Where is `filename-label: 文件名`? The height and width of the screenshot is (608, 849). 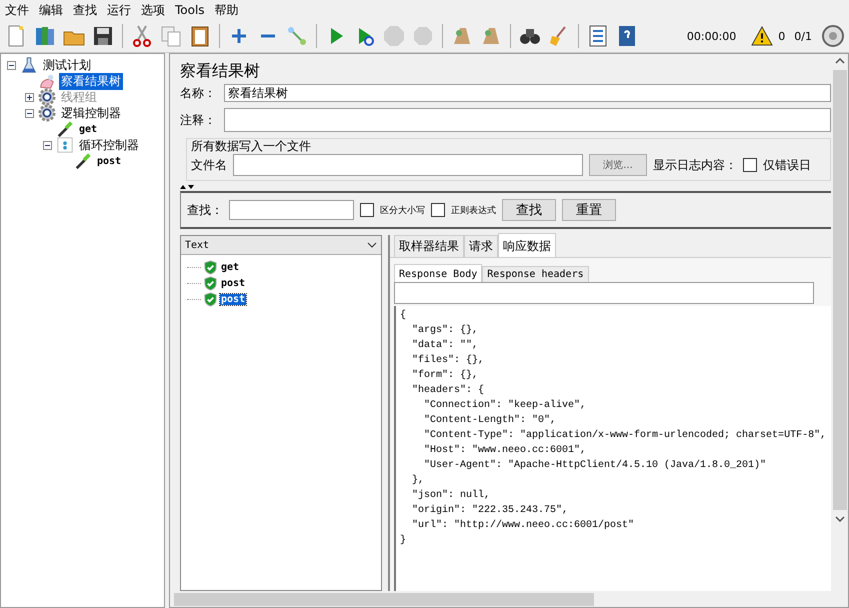 filename-label: 文件名 is located at coordinates (209, 165).